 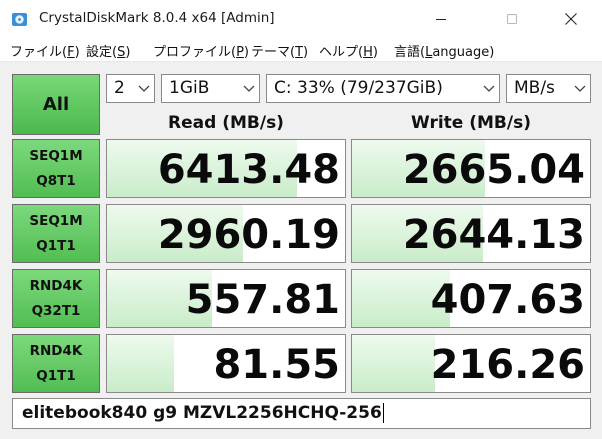 I want to click on drive-value: C: 33% (79/237GiB), so click(x=358, y=88).